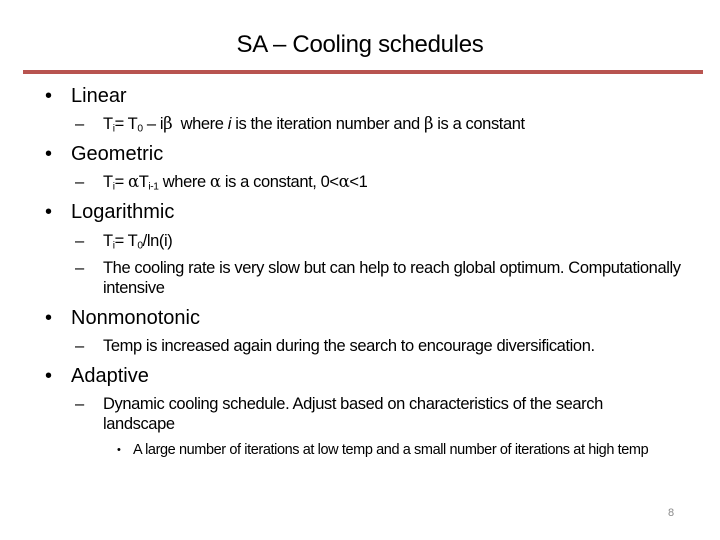  Describe the element at coordinates (123, 212) in the screenshot. I see `heading-logarithmic: Logarithmic` at that location.